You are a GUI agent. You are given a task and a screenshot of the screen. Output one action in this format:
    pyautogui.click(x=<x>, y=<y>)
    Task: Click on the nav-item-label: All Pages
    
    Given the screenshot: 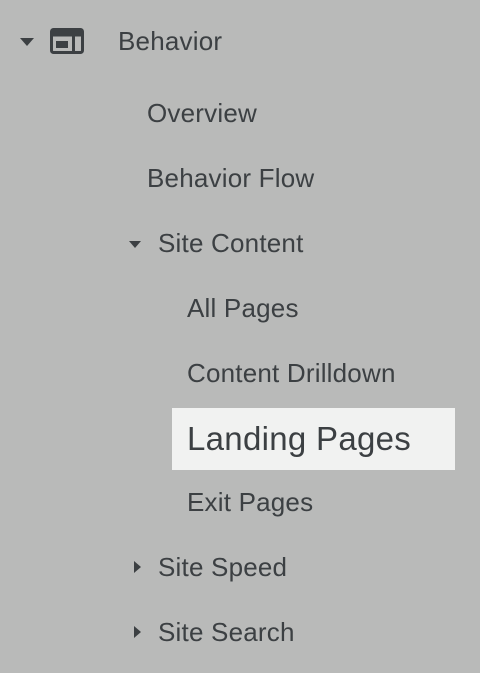 What is the action you would take?
    pyautogui.click(x=243, y=307)
    